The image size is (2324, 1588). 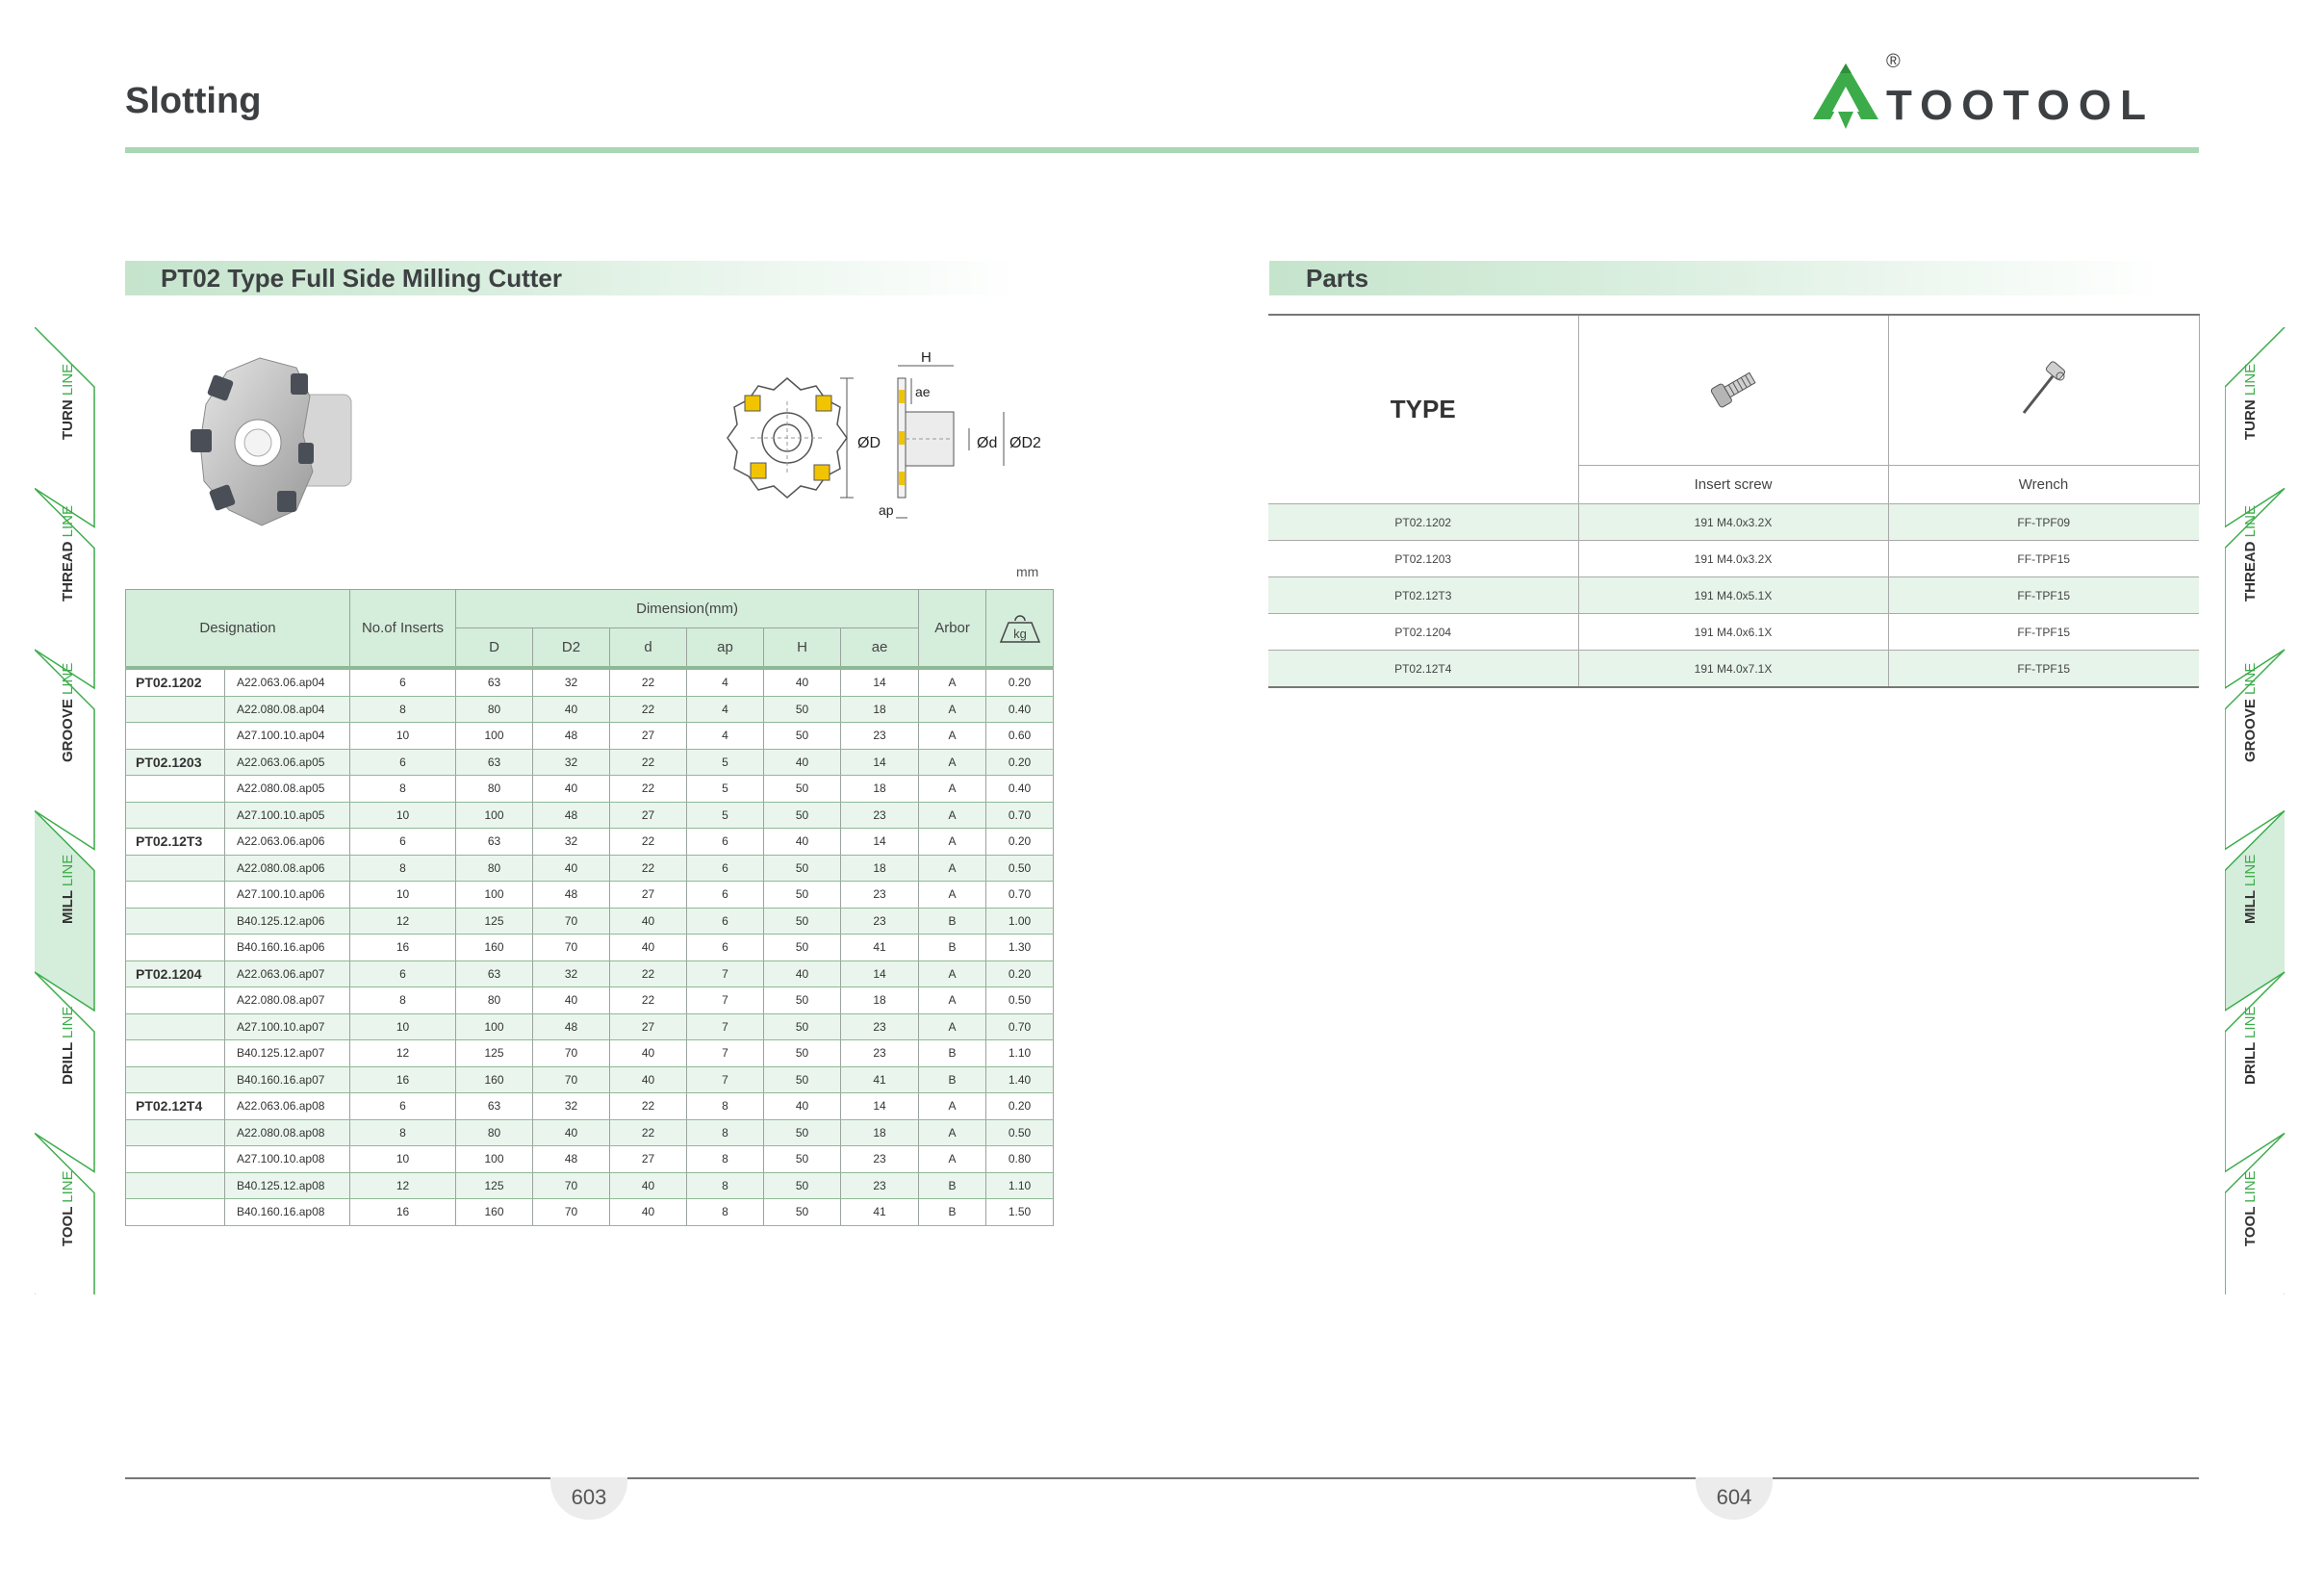 What do you see at coordinates (571, 1132) in the screenshot?
I see `cell-d2: 40` at bounding box center [571, 1132].